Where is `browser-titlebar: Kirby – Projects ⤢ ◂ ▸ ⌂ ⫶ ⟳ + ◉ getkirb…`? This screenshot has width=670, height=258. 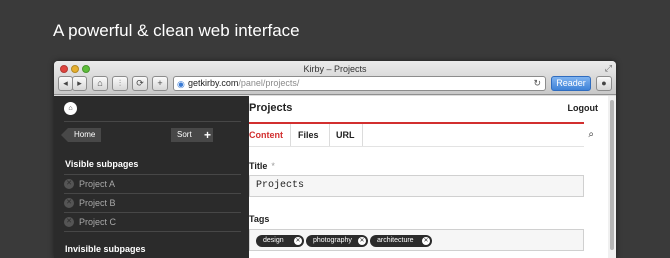 browser-titlebar: Kirby – Projects ⤢ ◂ ▸ ⌂ ⫶ ⟳ + ◉ getkirb… is located at coordinates (335, 78).